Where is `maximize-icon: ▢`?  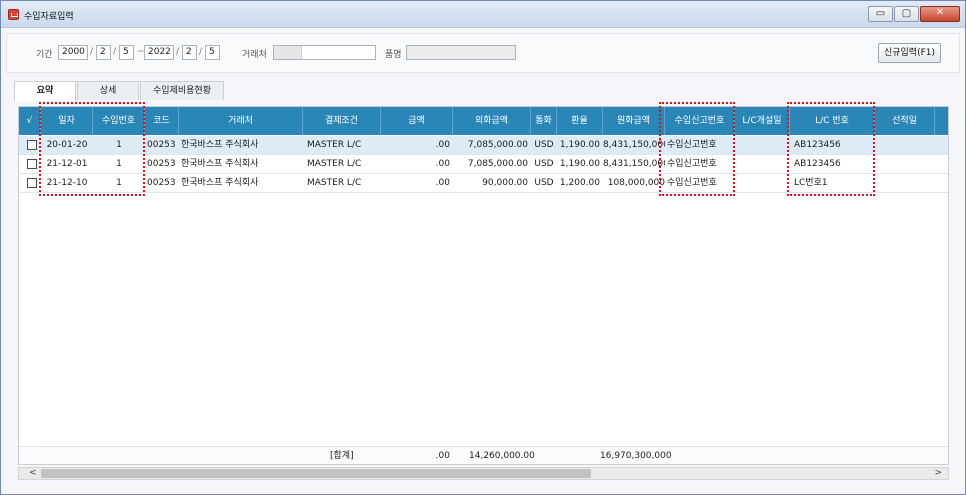
maximize-icon: ▢ is located at coordinates (906, 13).